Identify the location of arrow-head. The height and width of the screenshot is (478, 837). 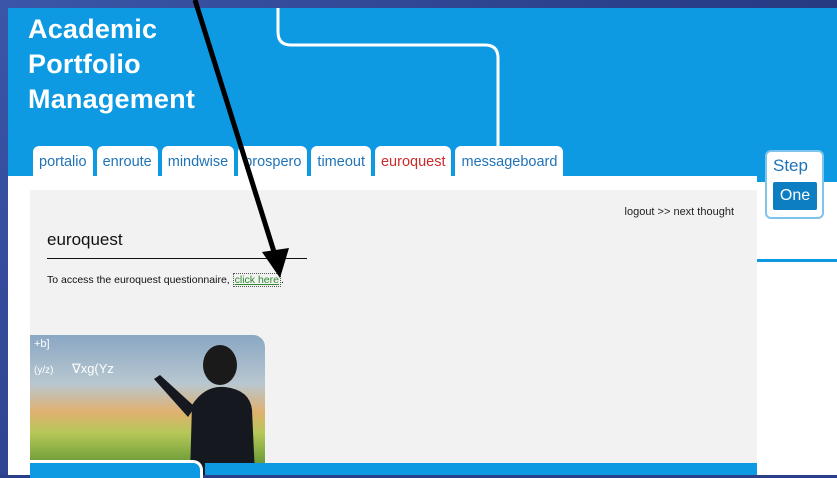
(275, 263).